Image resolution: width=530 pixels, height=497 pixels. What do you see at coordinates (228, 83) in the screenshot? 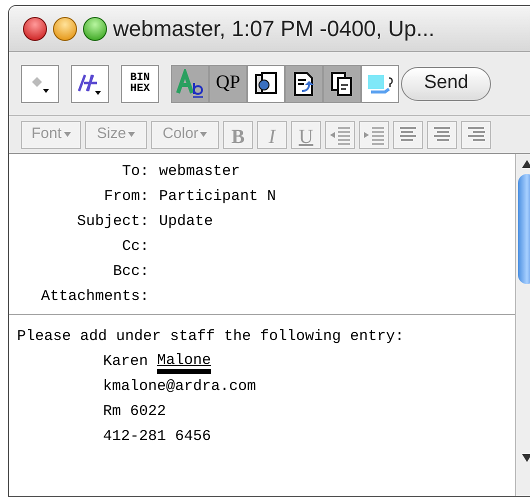
I see `qp-button: QP` at bounding box center [228, 83].